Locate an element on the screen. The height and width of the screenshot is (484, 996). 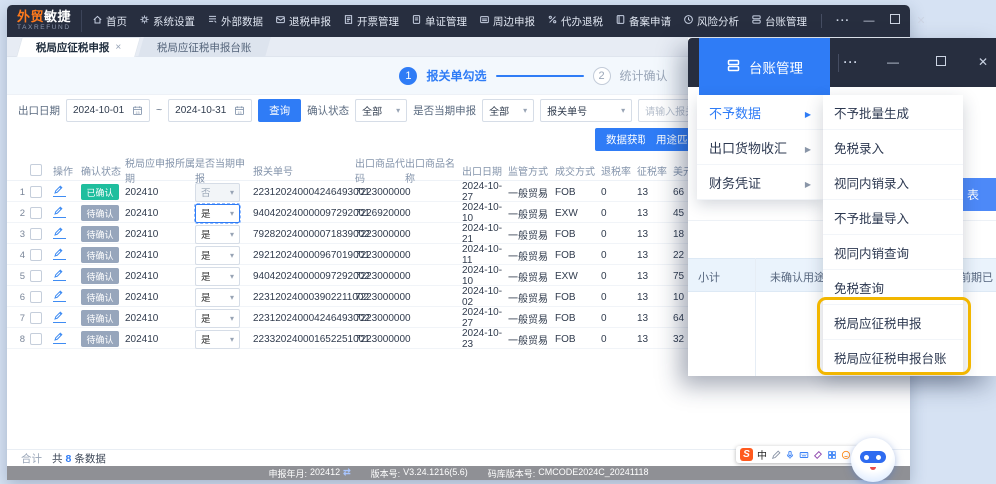
ime-language-mode: 中 is located at coordinates (762, 454).